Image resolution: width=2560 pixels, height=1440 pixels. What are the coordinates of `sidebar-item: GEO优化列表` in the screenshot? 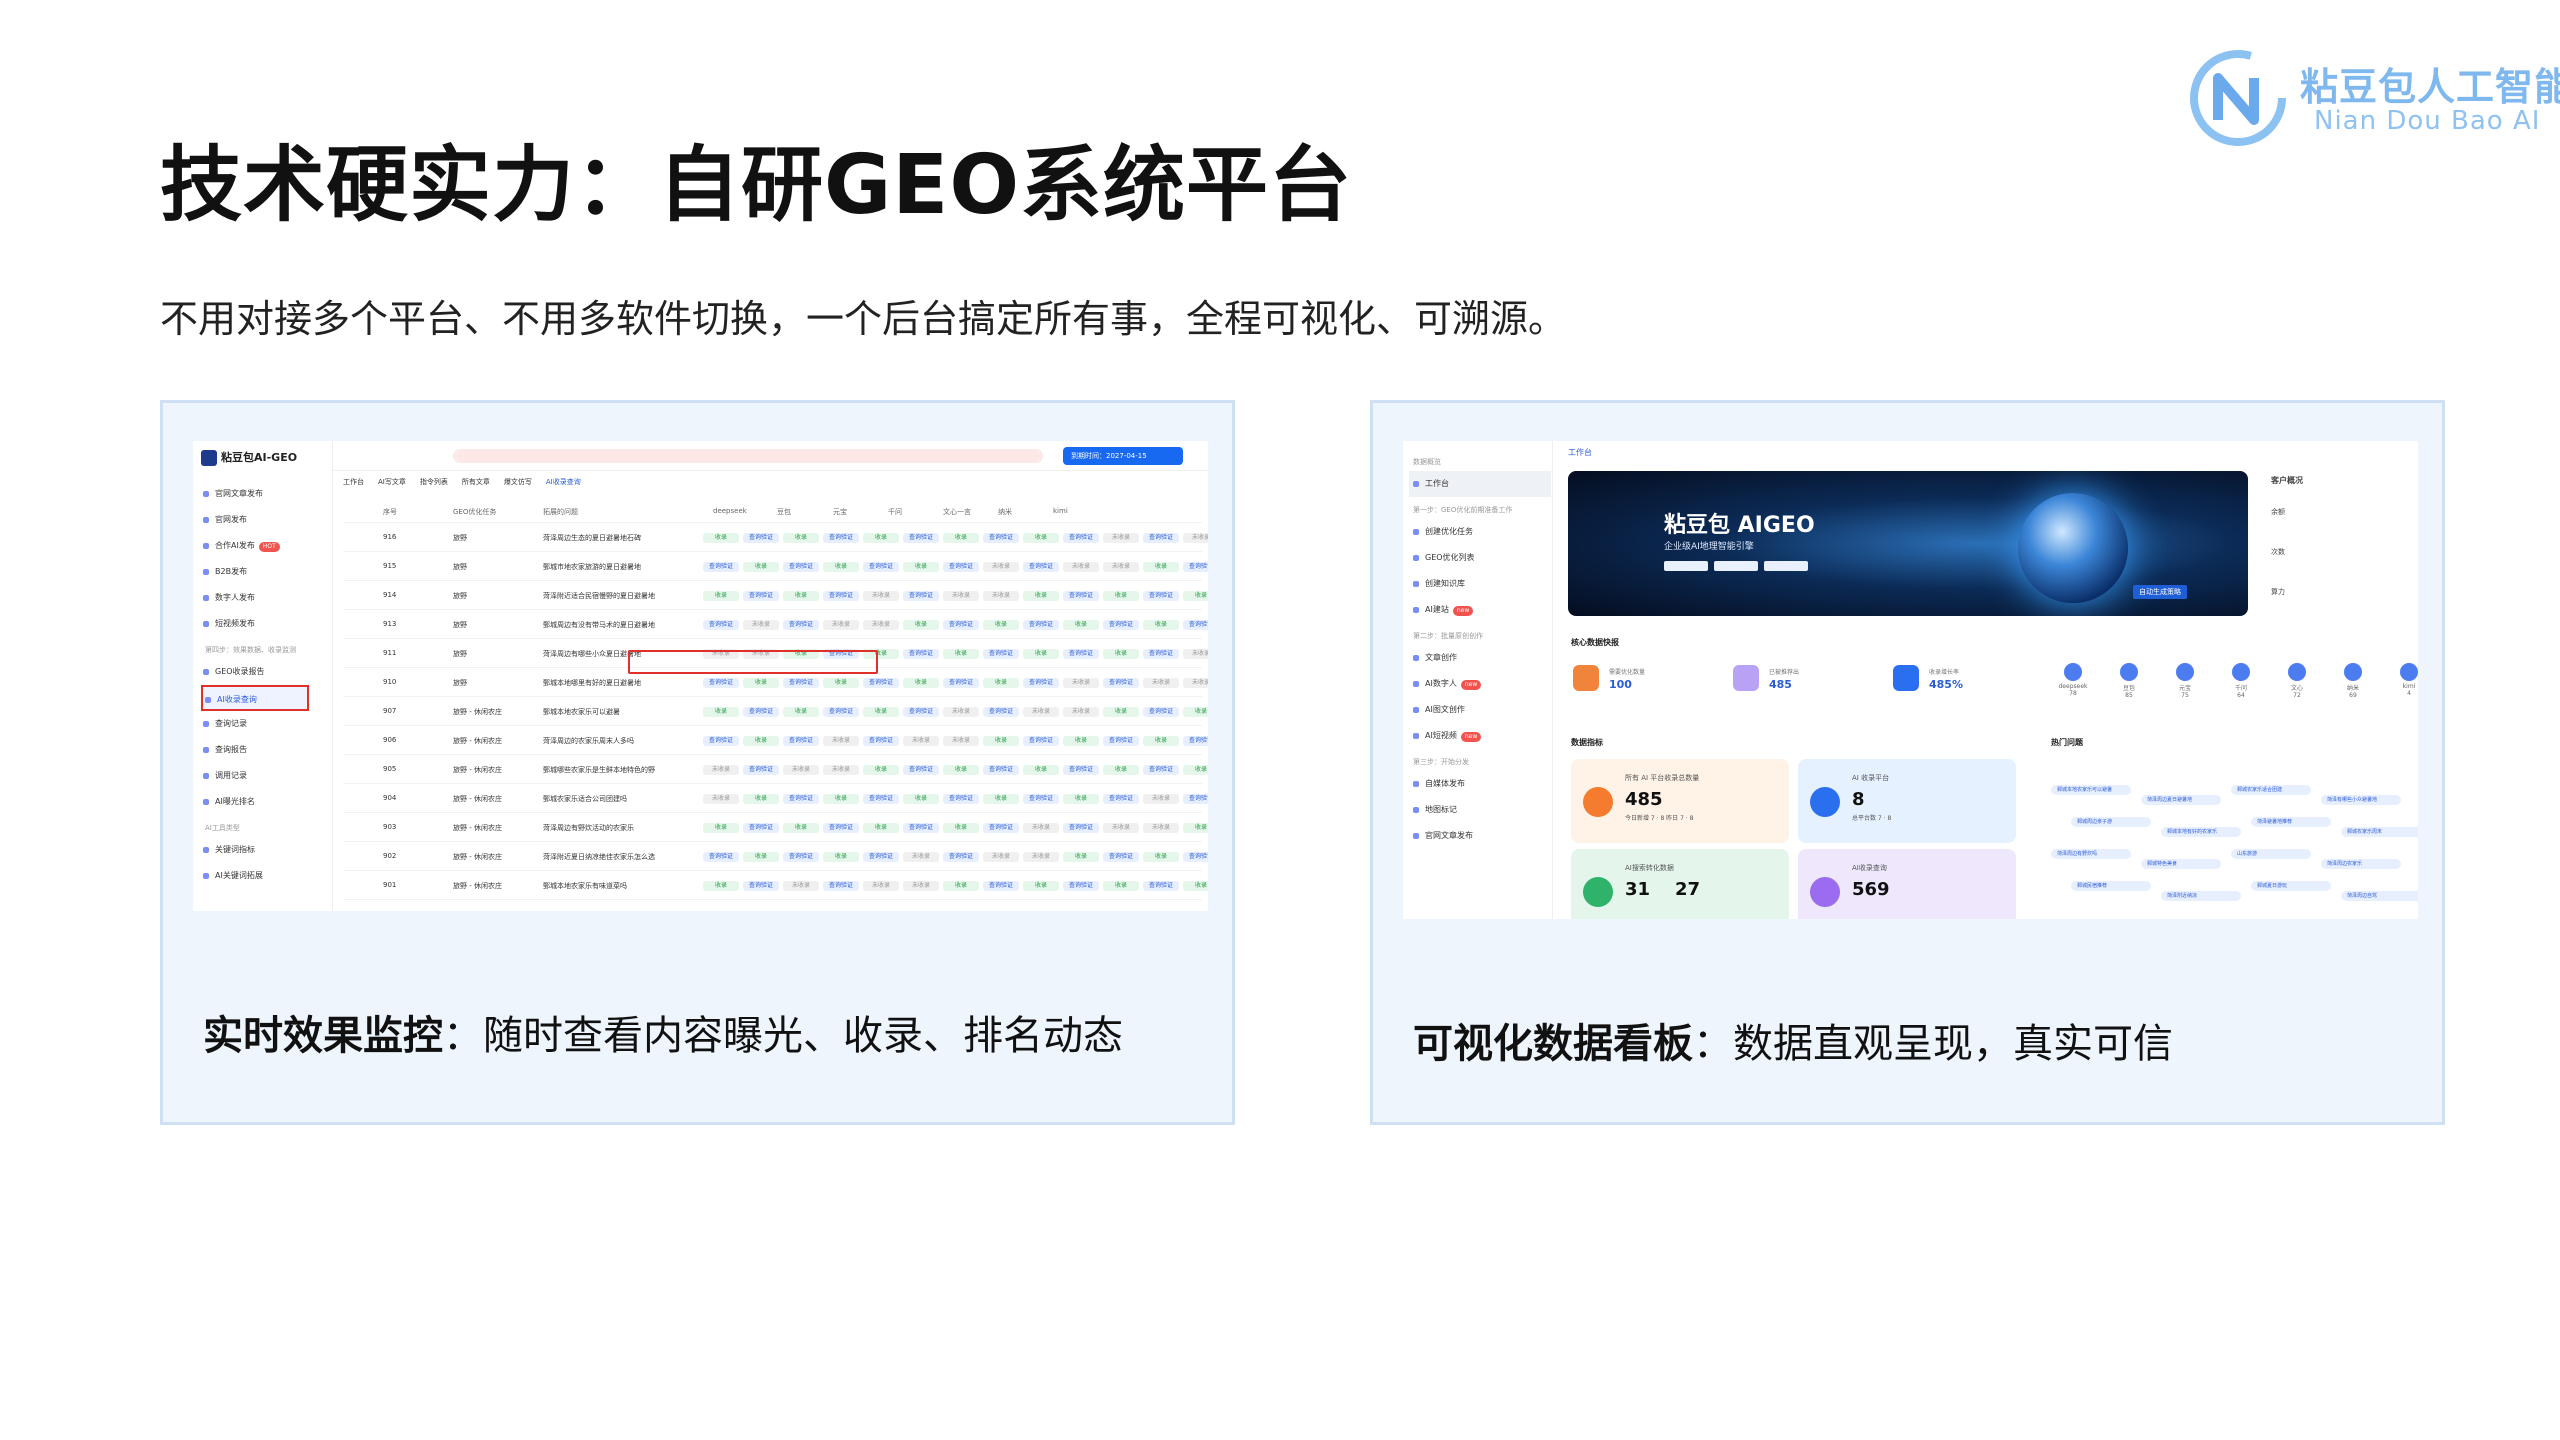 It's located at (1480, 558).